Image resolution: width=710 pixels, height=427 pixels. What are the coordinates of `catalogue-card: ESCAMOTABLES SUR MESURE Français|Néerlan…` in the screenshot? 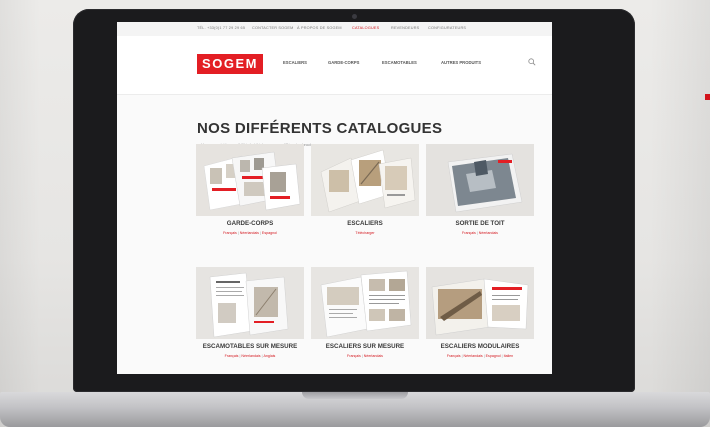 It's located at (250, 320).